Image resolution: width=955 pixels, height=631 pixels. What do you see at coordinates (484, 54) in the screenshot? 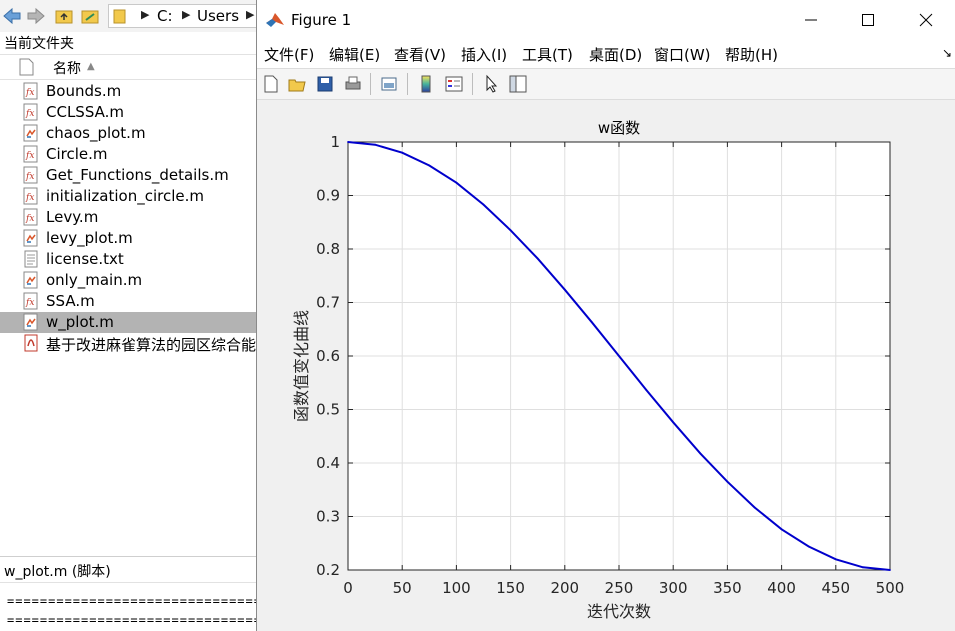
I see `menu-insert: 插入(I)` at bounding box center [484, 54].